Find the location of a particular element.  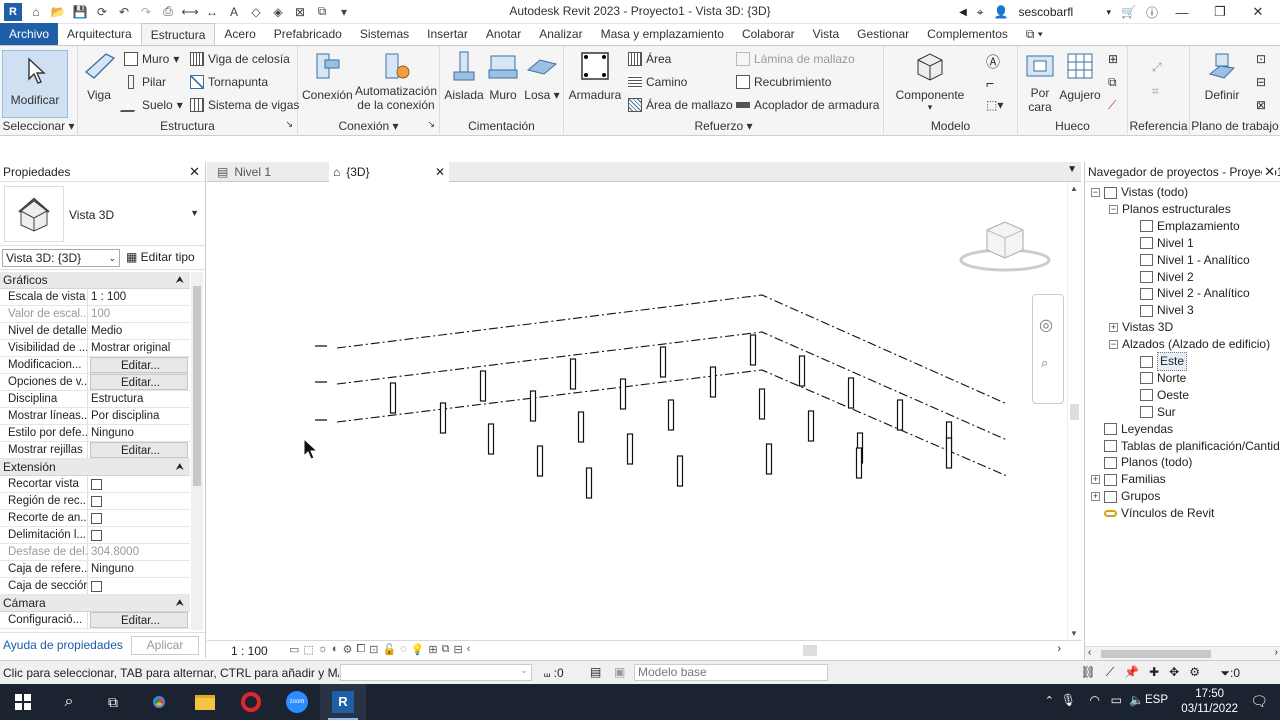

checkbox is located at coordinates (96, 484).